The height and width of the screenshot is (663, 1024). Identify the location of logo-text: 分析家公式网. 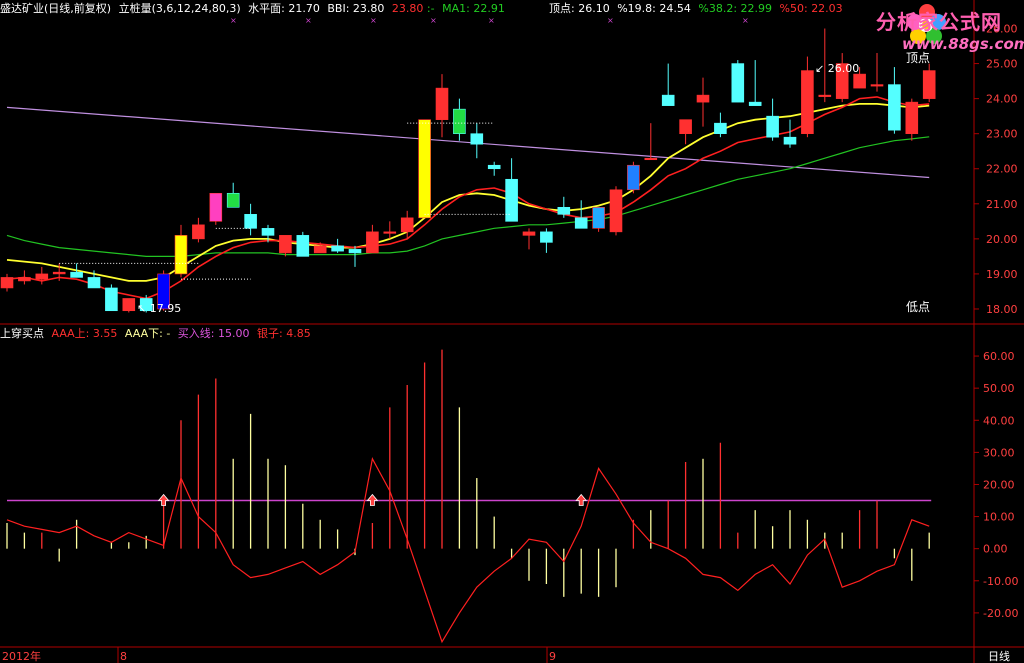
(939, 22).